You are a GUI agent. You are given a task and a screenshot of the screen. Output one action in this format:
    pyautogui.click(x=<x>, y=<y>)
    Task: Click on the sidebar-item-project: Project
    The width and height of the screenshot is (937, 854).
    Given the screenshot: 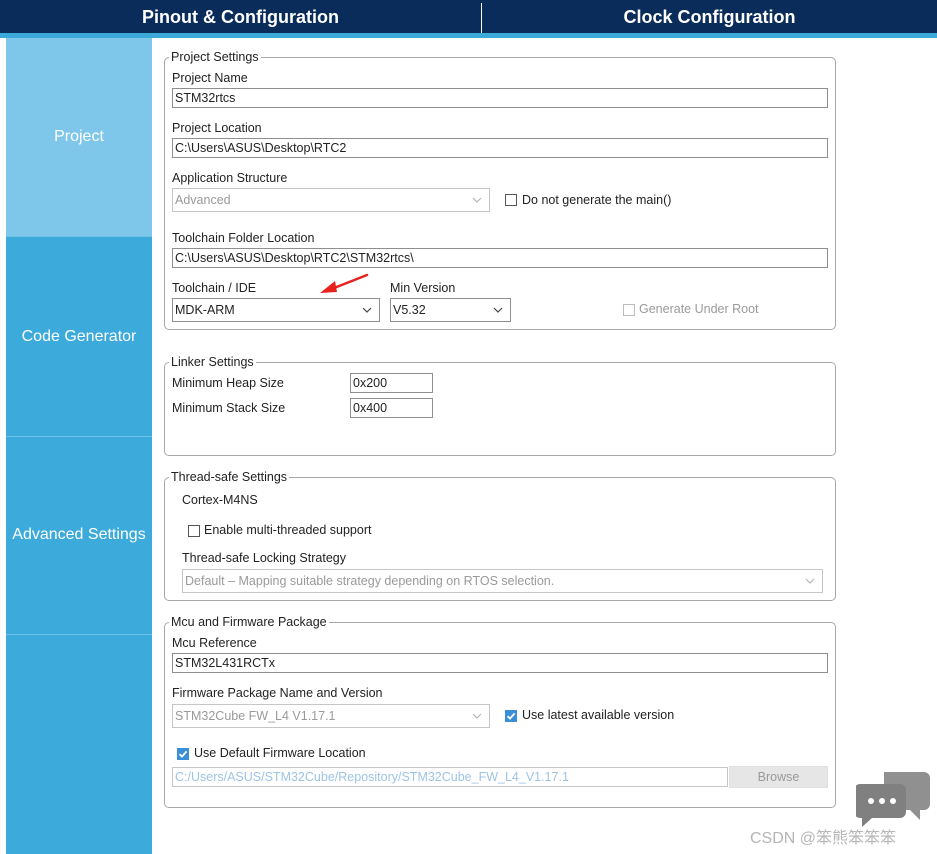 What is the action you would take?
    pyautogui.click(x=79, y=137)
    